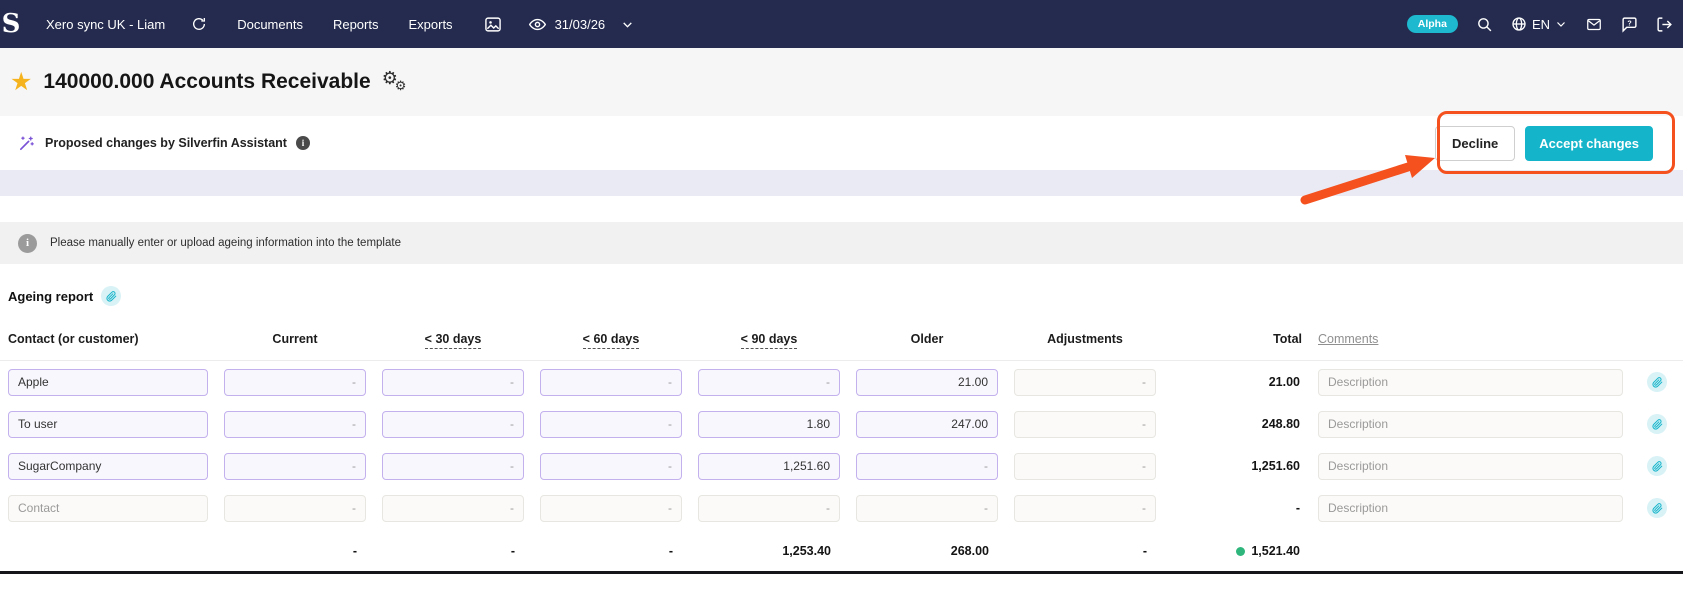 This screenshot has height=595, width=1683. Describe the element at coordinates (199, 24) in the screenshot. I see `sync-icon` at that location.